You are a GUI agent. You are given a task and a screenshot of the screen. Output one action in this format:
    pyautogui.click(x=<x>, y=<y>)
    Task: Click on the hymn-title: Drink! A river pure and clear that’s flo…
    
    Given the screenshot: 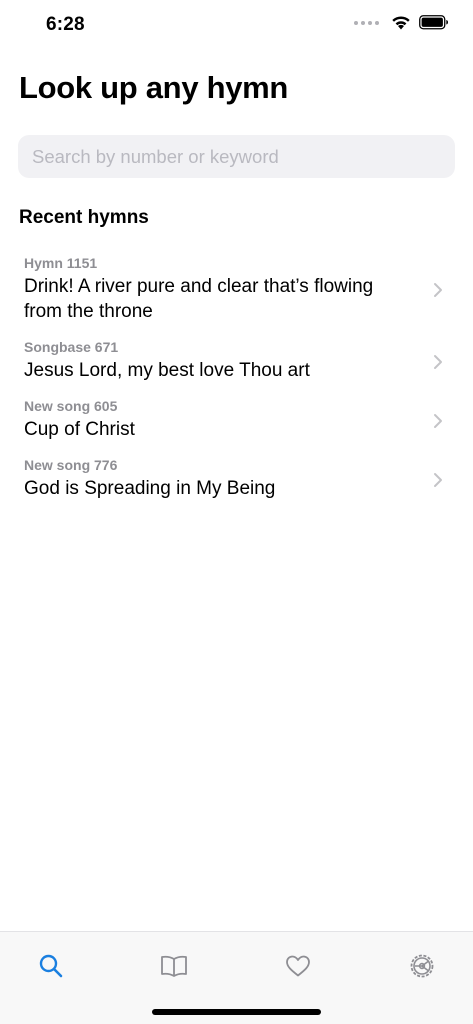 What is the action you would take?
    pyautogui.click(x=199, y=299)
    